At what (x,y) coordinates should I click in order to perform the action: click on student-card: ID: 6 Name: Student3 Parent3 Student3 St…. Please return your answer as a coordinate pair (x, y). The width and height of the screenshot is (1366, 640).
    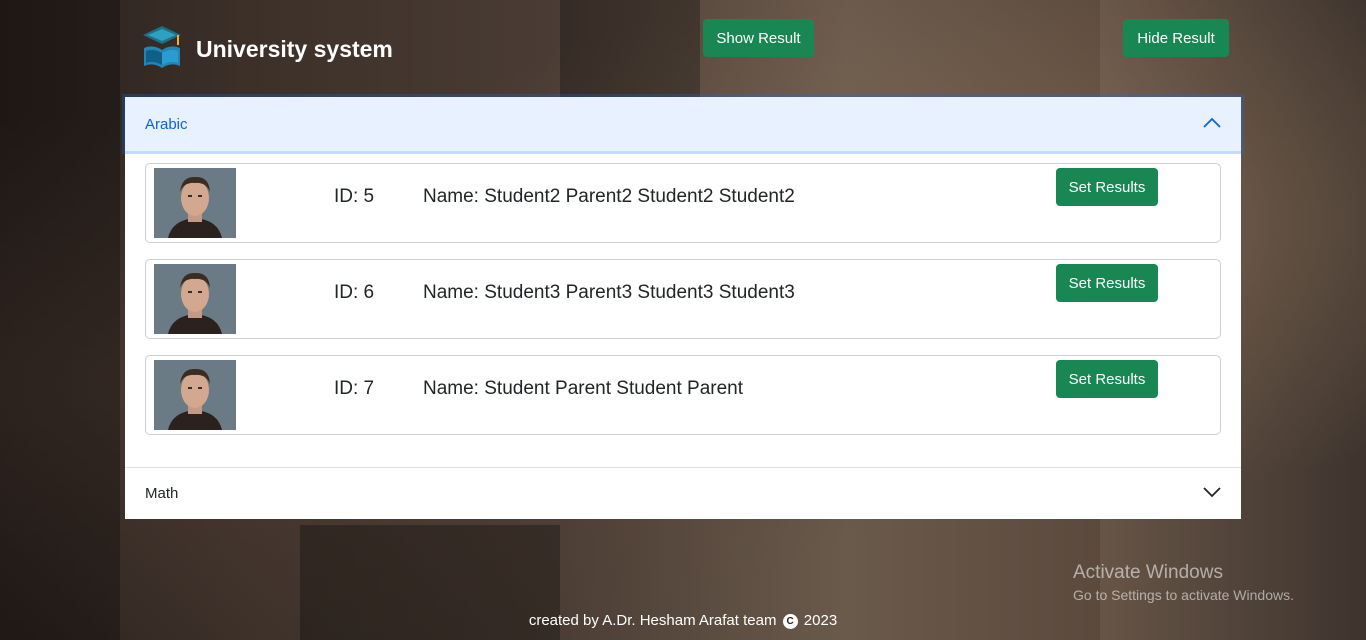
    Looking at the image, I should click on (683, 299).